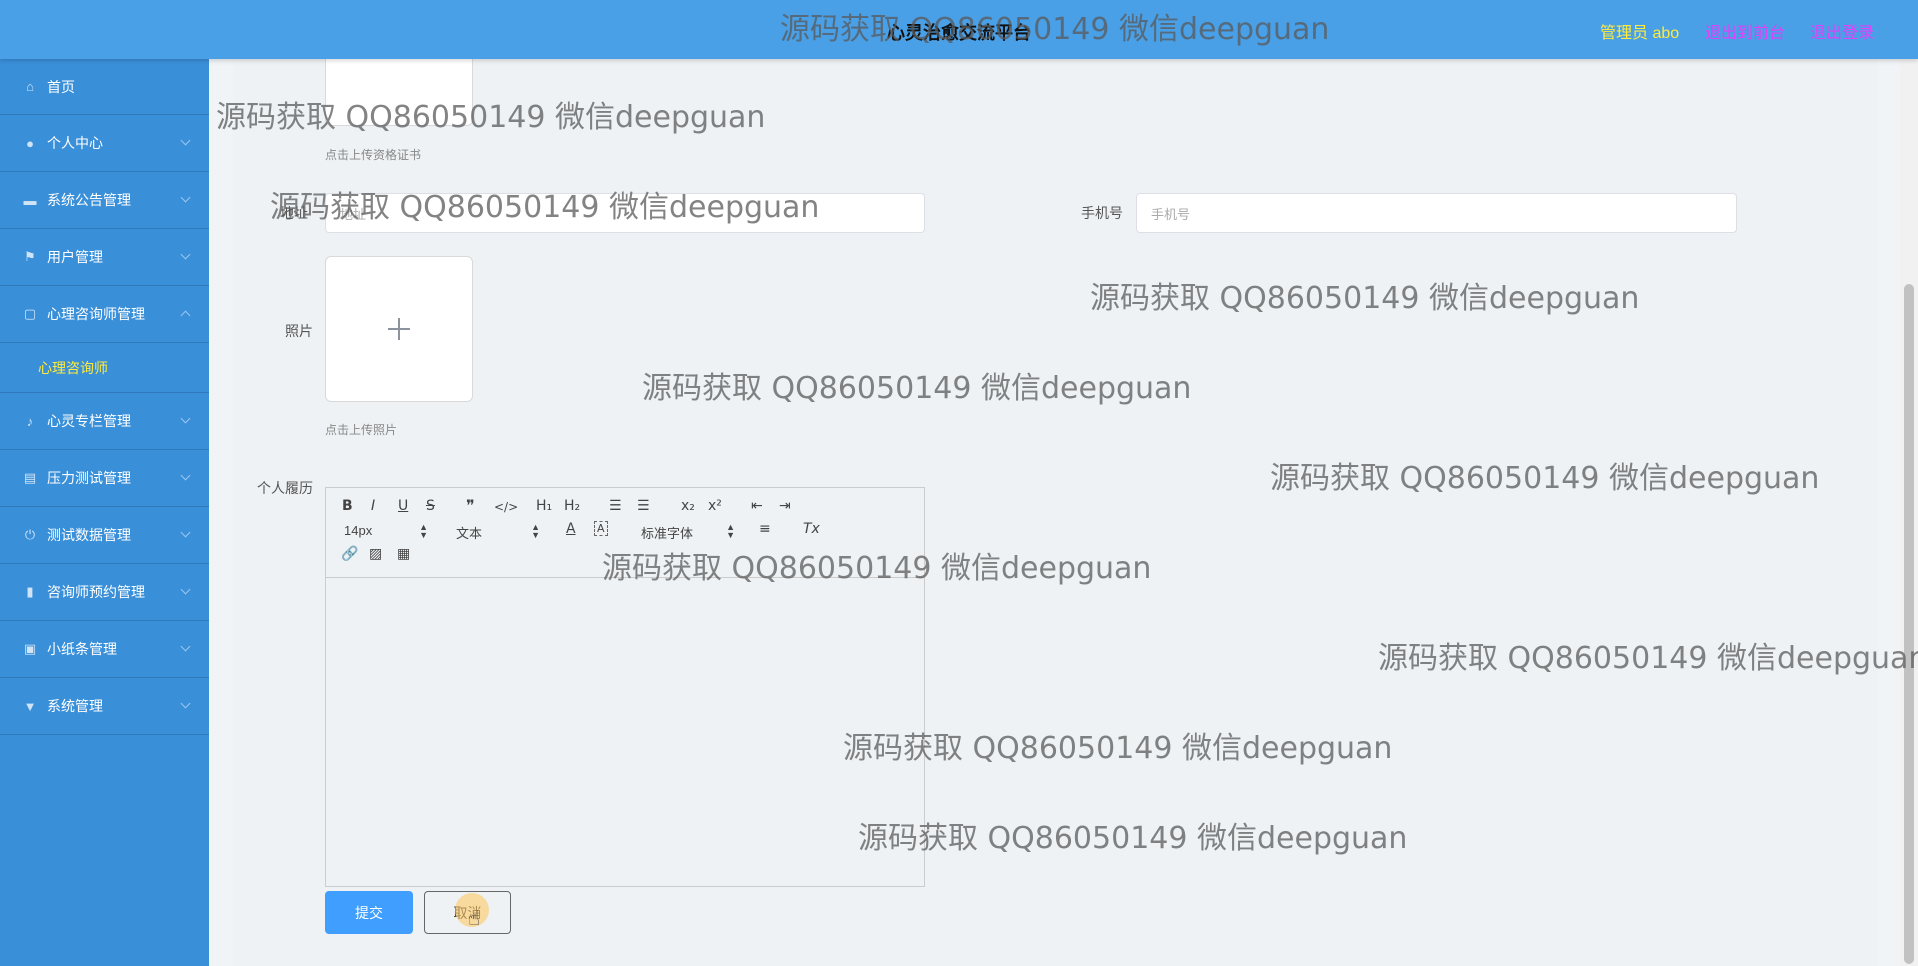 The height and width of the screenshot is (966, 1918). What do you see at coordinates (572, 506) in the screenshot?
I see `heading2-icon: H₂` at bounding box center [572, 506].